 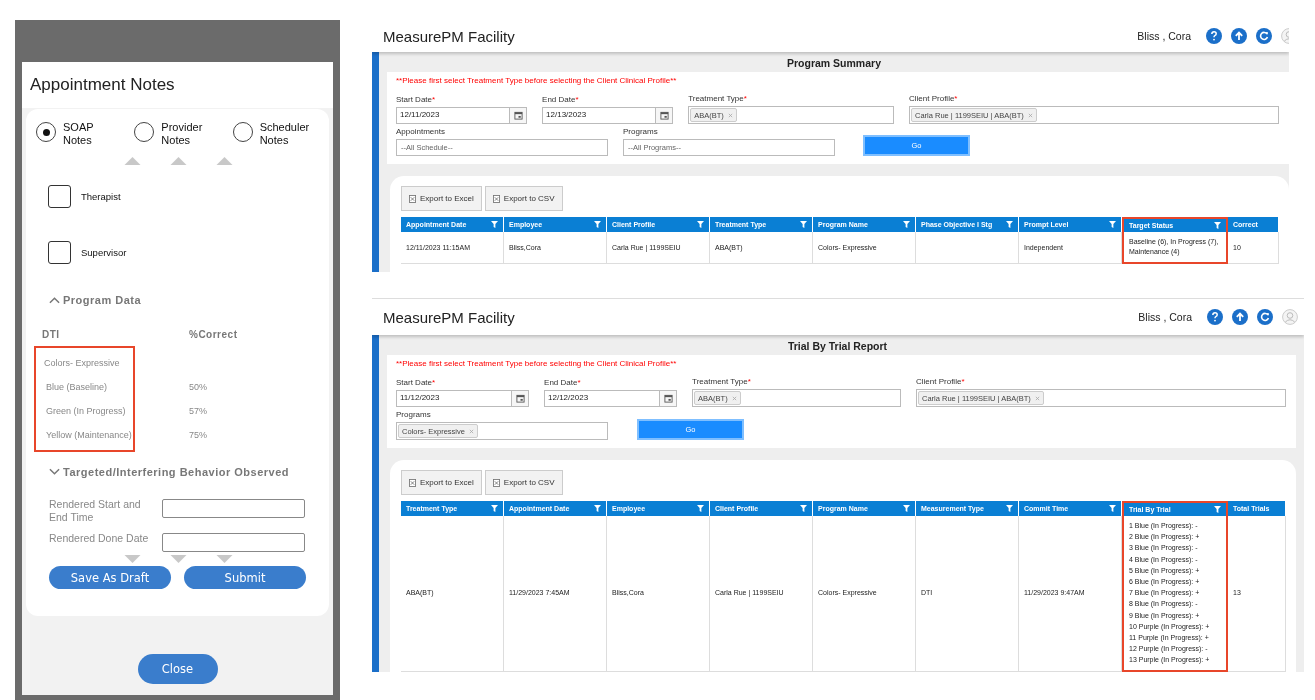 I want to click on report-title: Program Summary, so click(x=834, y=63).